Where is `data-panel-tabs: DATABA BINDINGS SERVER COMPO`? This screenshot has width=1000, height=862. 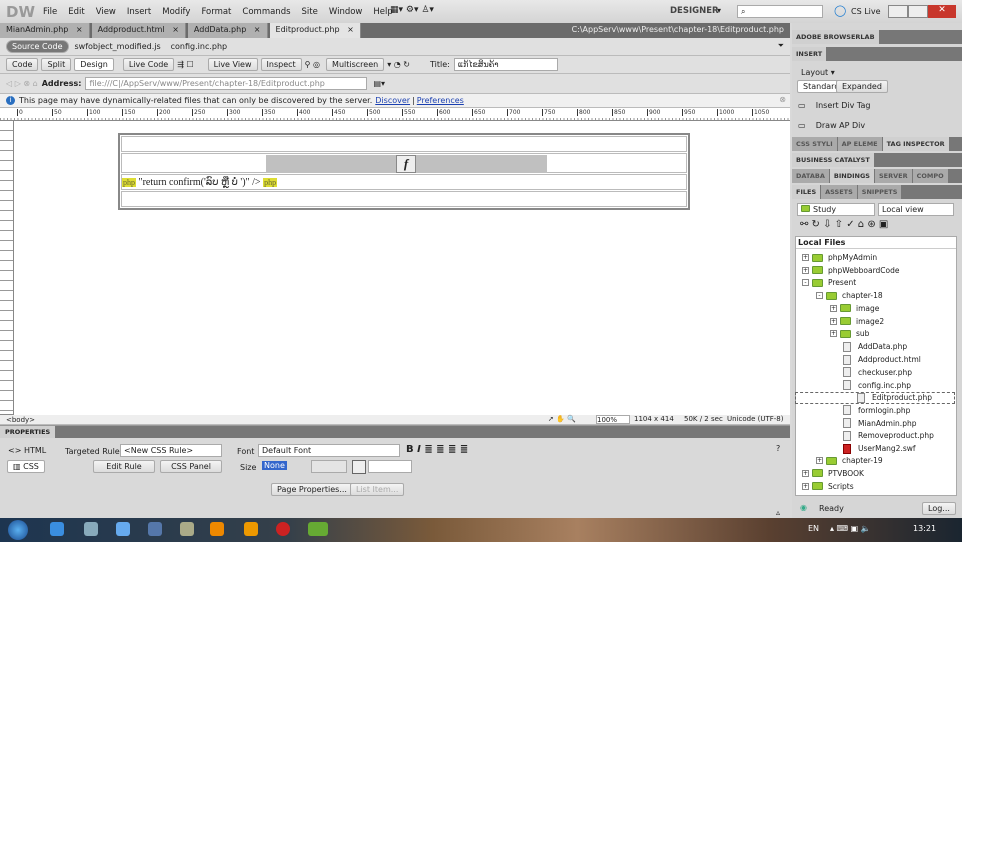
data-panel-tabs: DATABA BINDINGS SERVER COMPO is located at coordinates (877, 176).